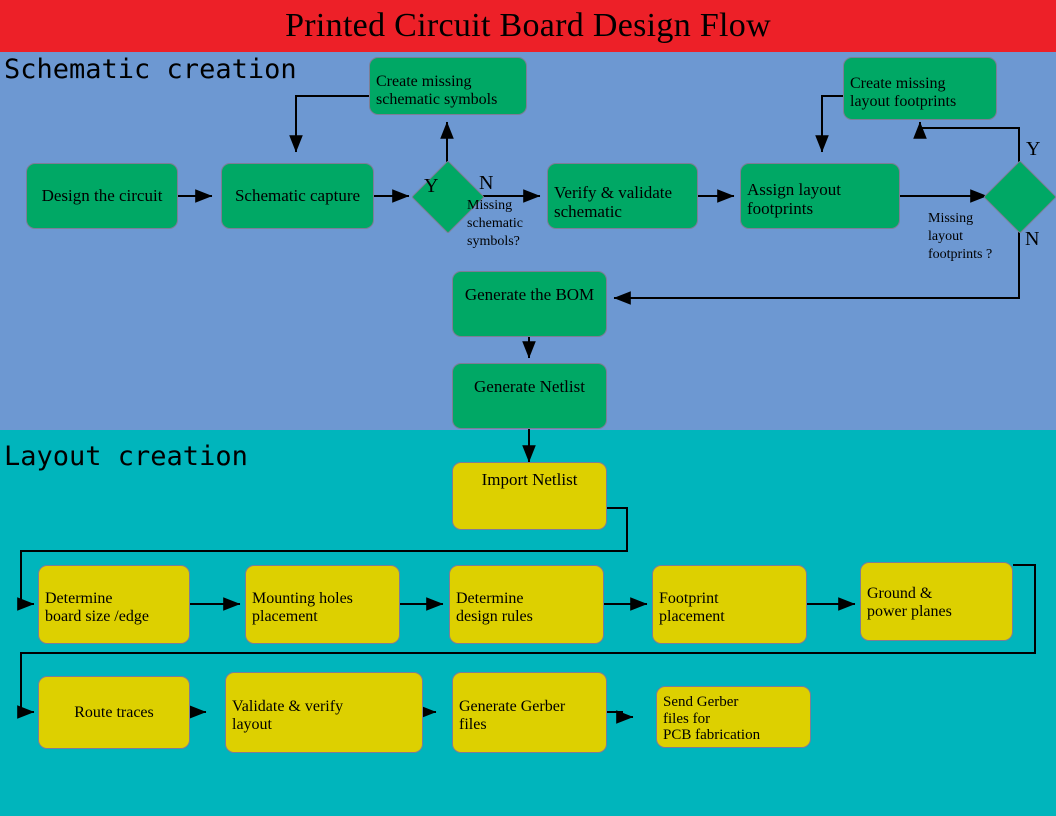  I want to click on node-send-gerber-files: Send Gerber files for PCB fabrication, so click(733, 717).